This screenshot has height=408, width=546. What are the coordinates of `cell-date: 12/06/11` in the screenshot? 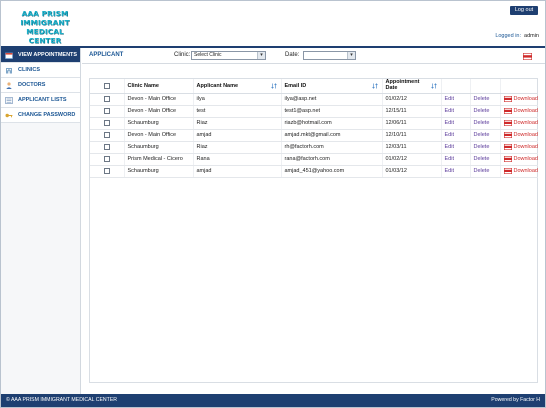 It's located at (411, 123).